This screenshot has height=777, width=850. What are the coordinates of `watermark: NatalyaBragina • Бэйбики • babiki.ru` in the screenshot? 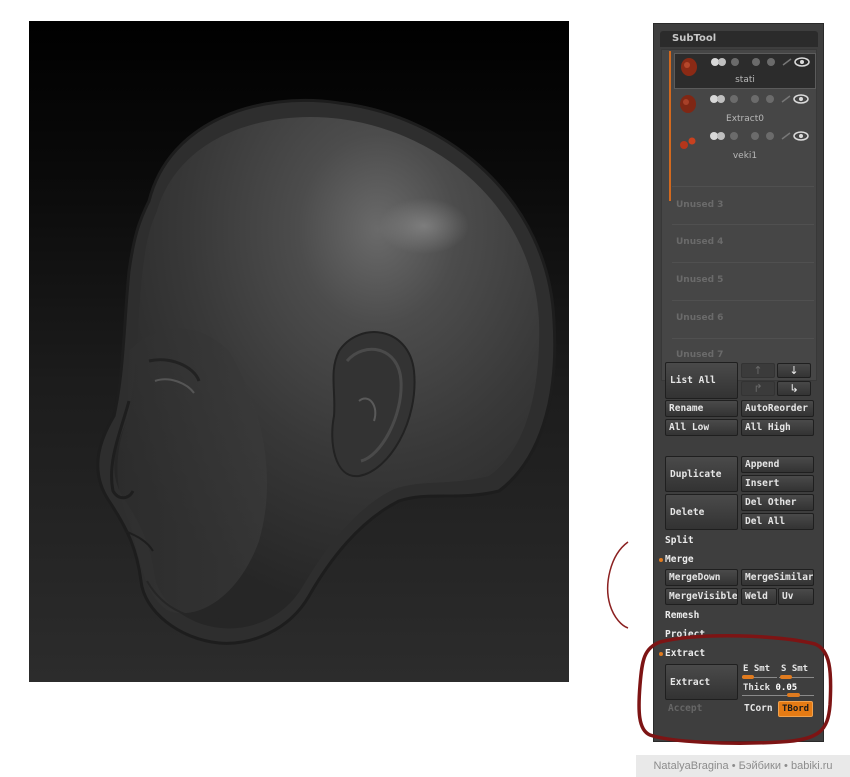 It's located at (743, 766).